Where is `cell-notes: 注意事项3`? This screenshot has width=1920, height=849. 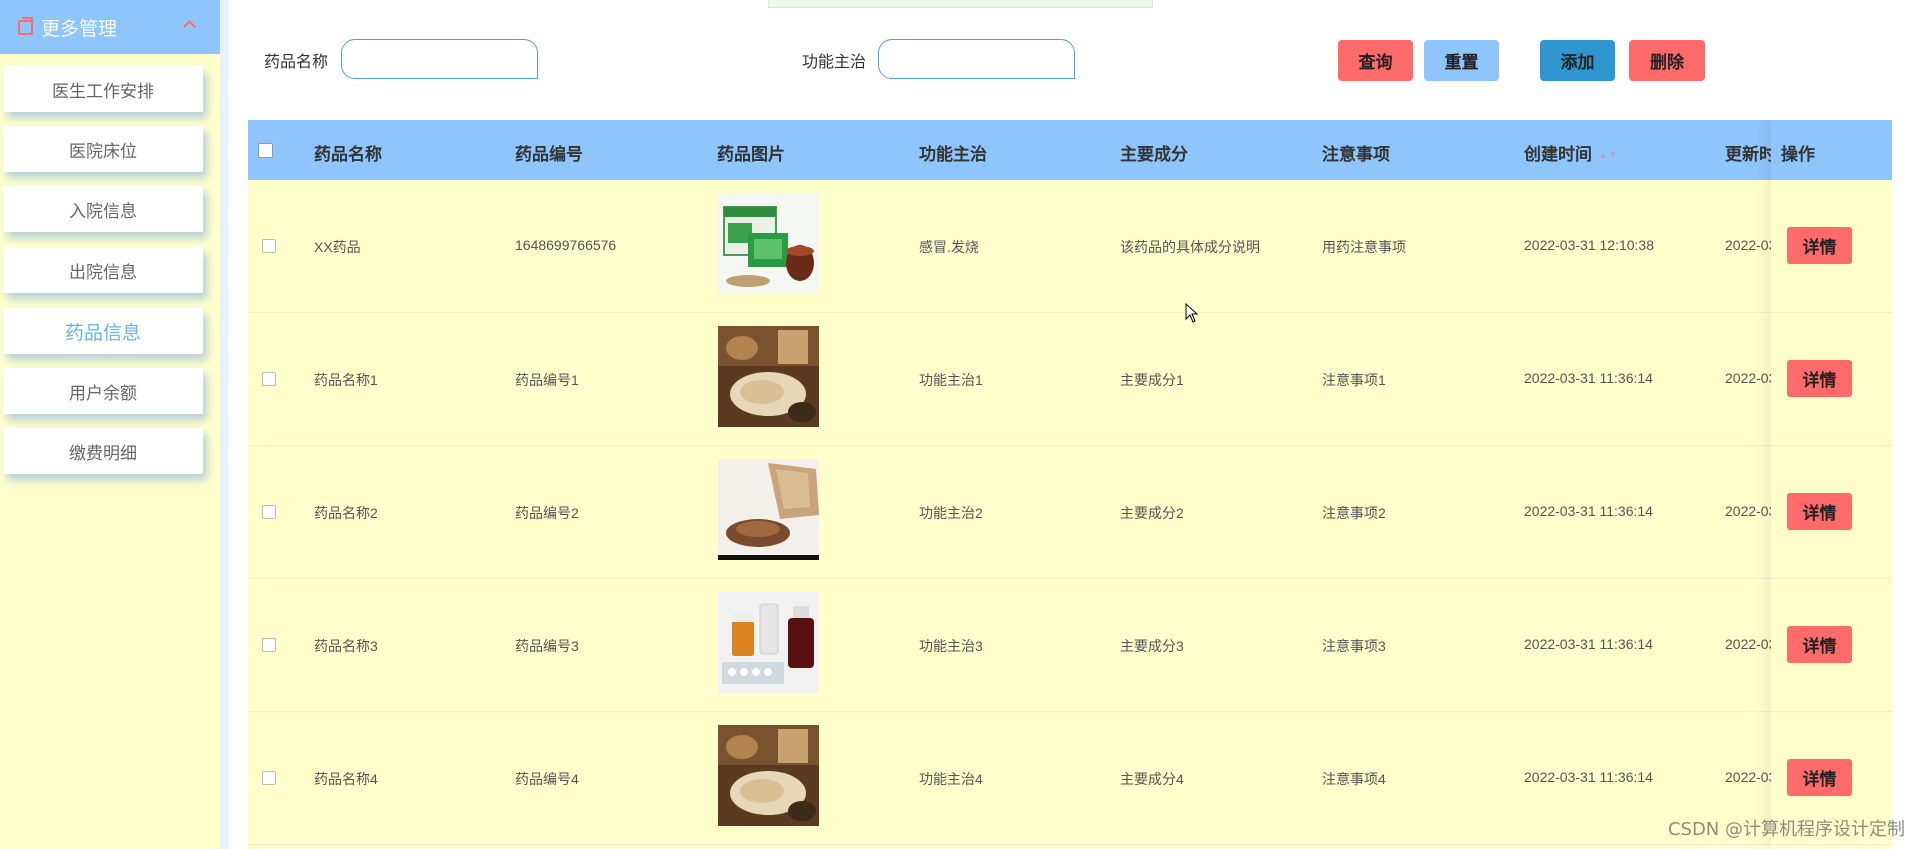
cell-notes: 注意事项3 is located at coordinates (1354, 646).